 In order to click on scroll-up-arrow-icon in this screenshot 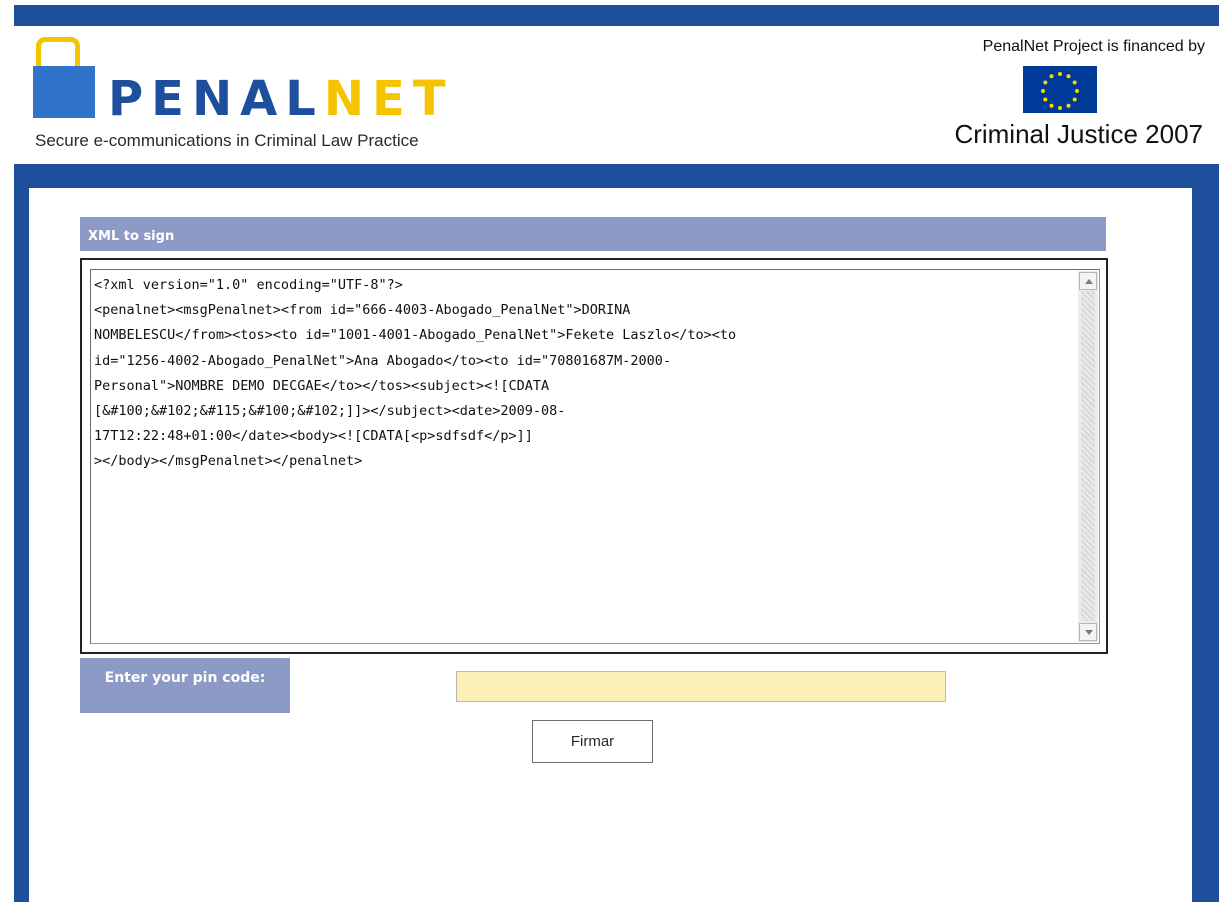, I will do `click(1088, 281)`.